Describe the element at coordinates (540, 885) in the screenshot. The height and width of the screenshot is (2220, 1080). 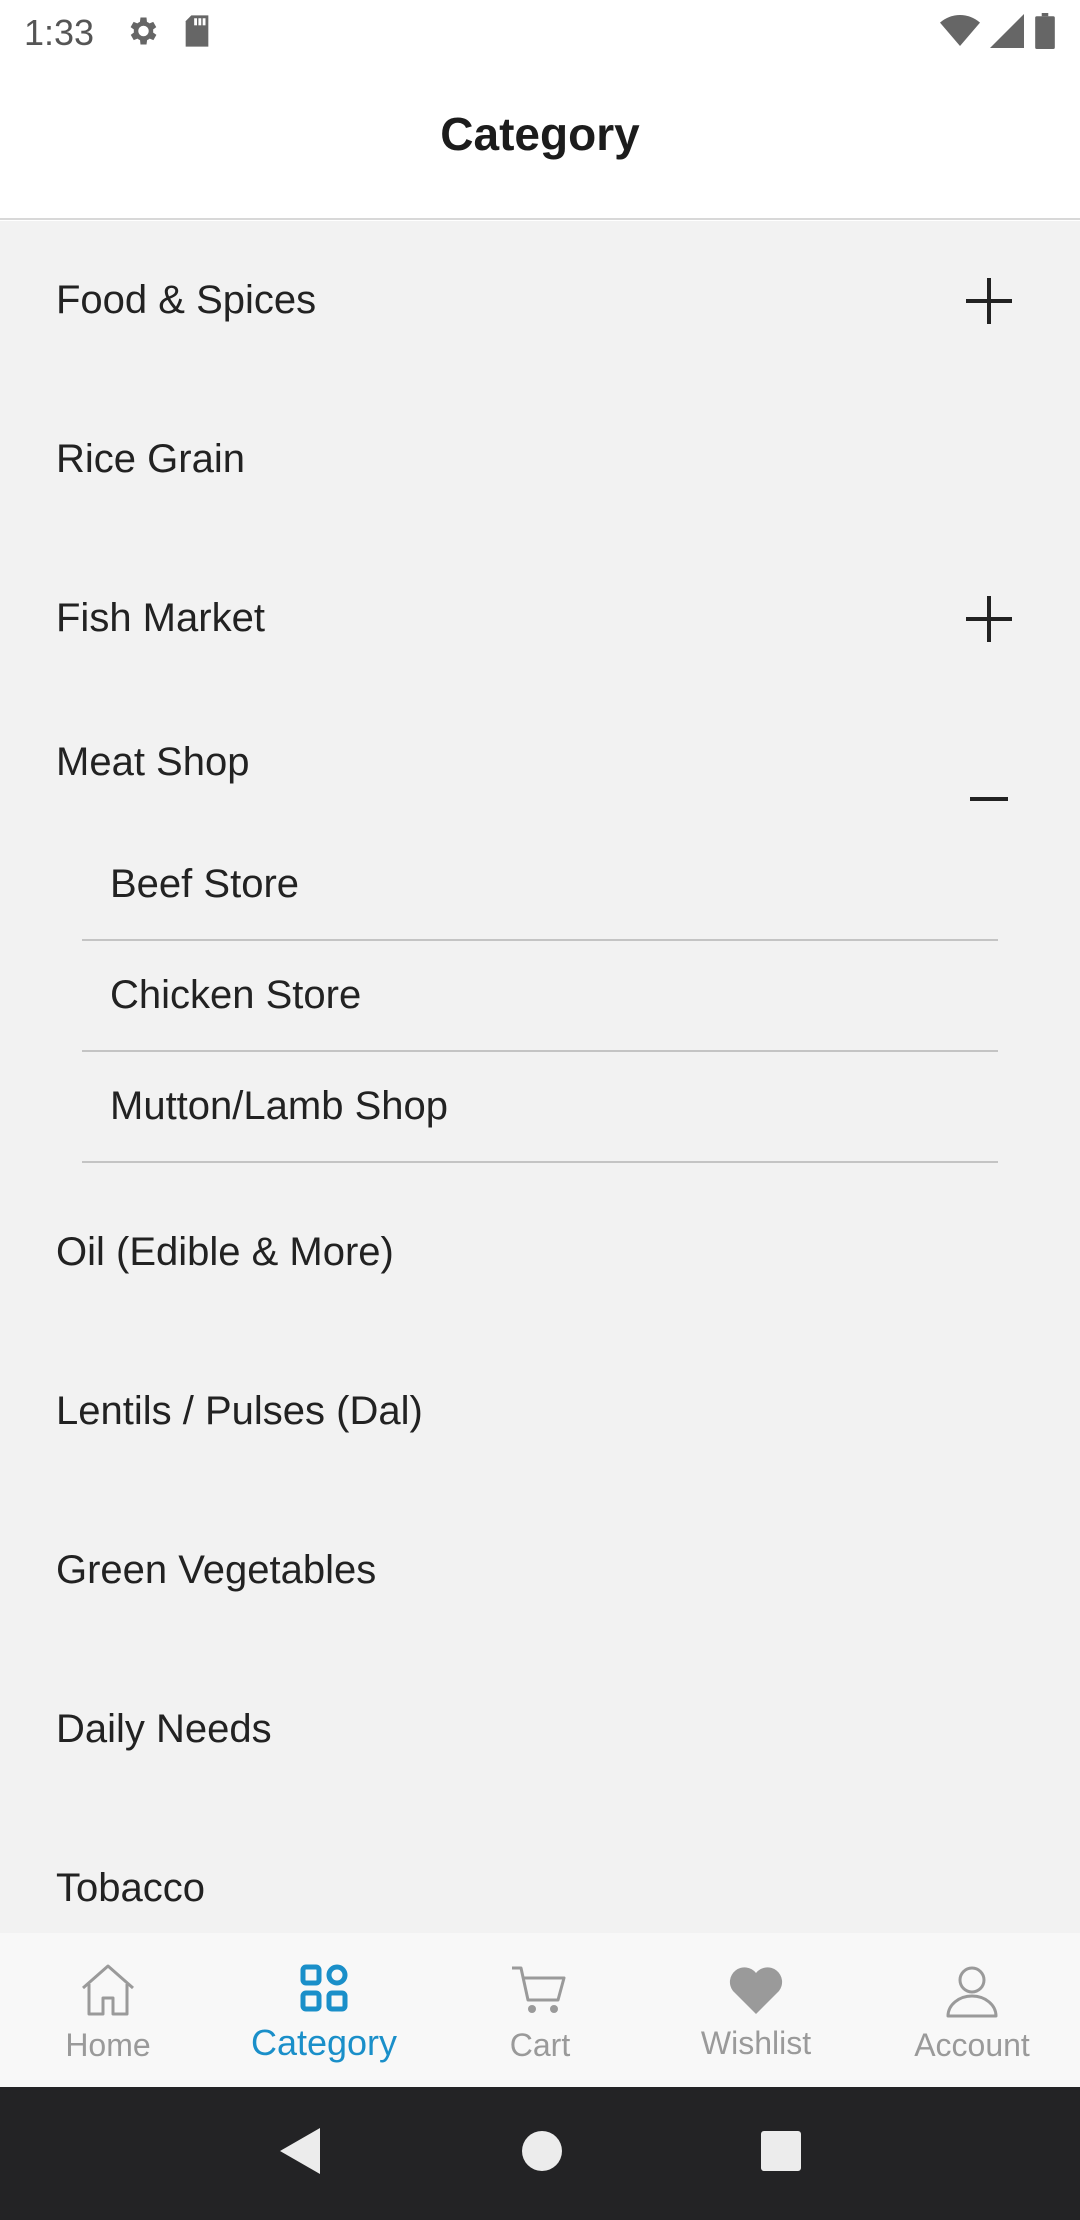
I see `subcategory-item-beef-store: Beef Store` at that location.